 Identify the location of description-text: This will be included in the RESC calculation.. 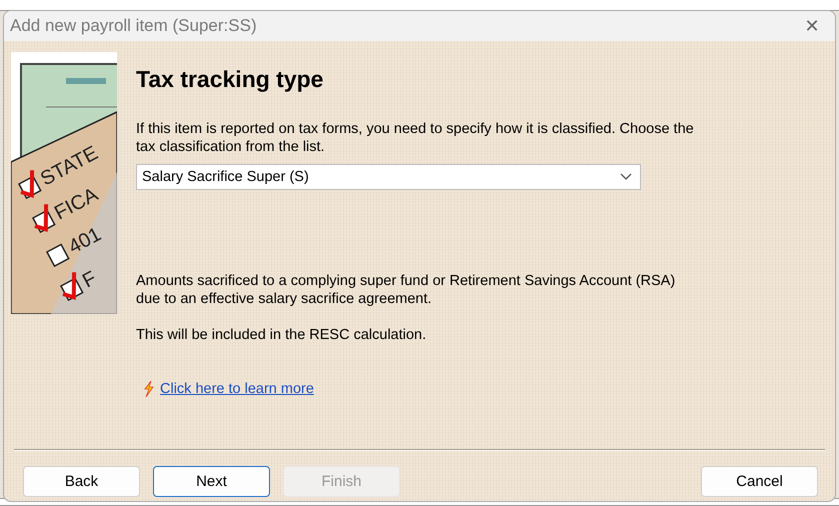
(282, 335).